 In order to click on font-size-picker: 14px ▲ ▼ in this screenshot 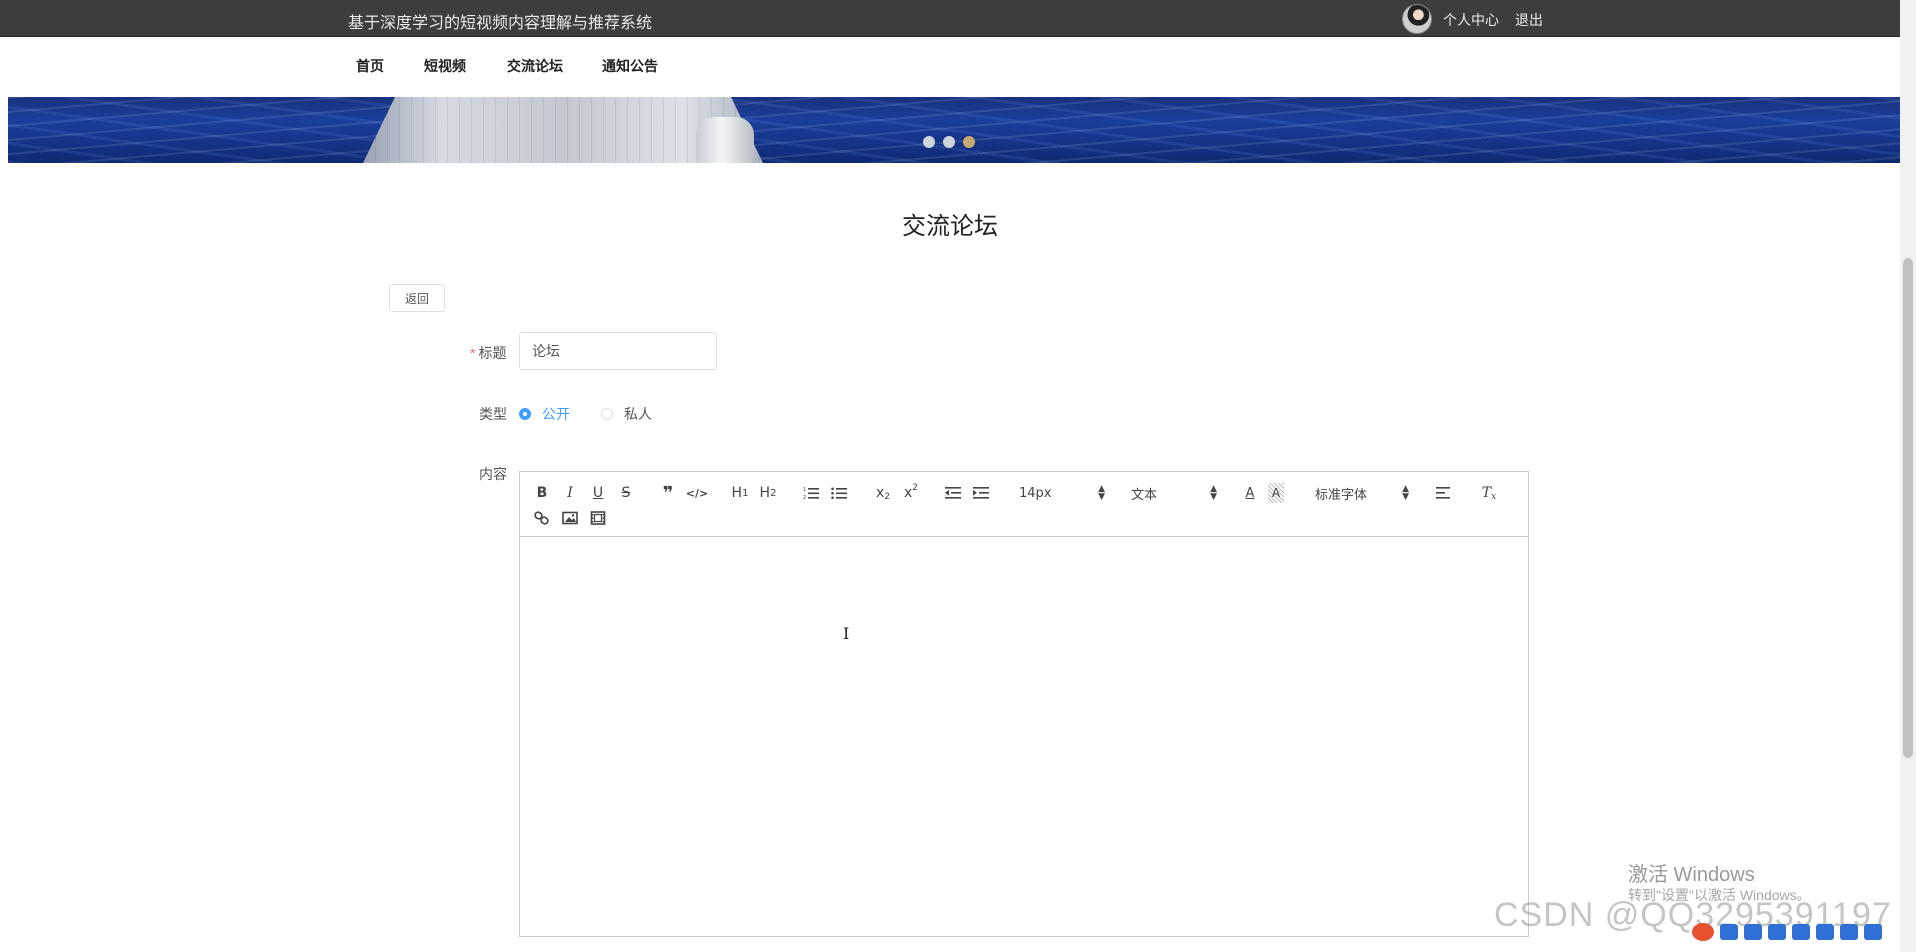, I will do `click(1062, 493)`.